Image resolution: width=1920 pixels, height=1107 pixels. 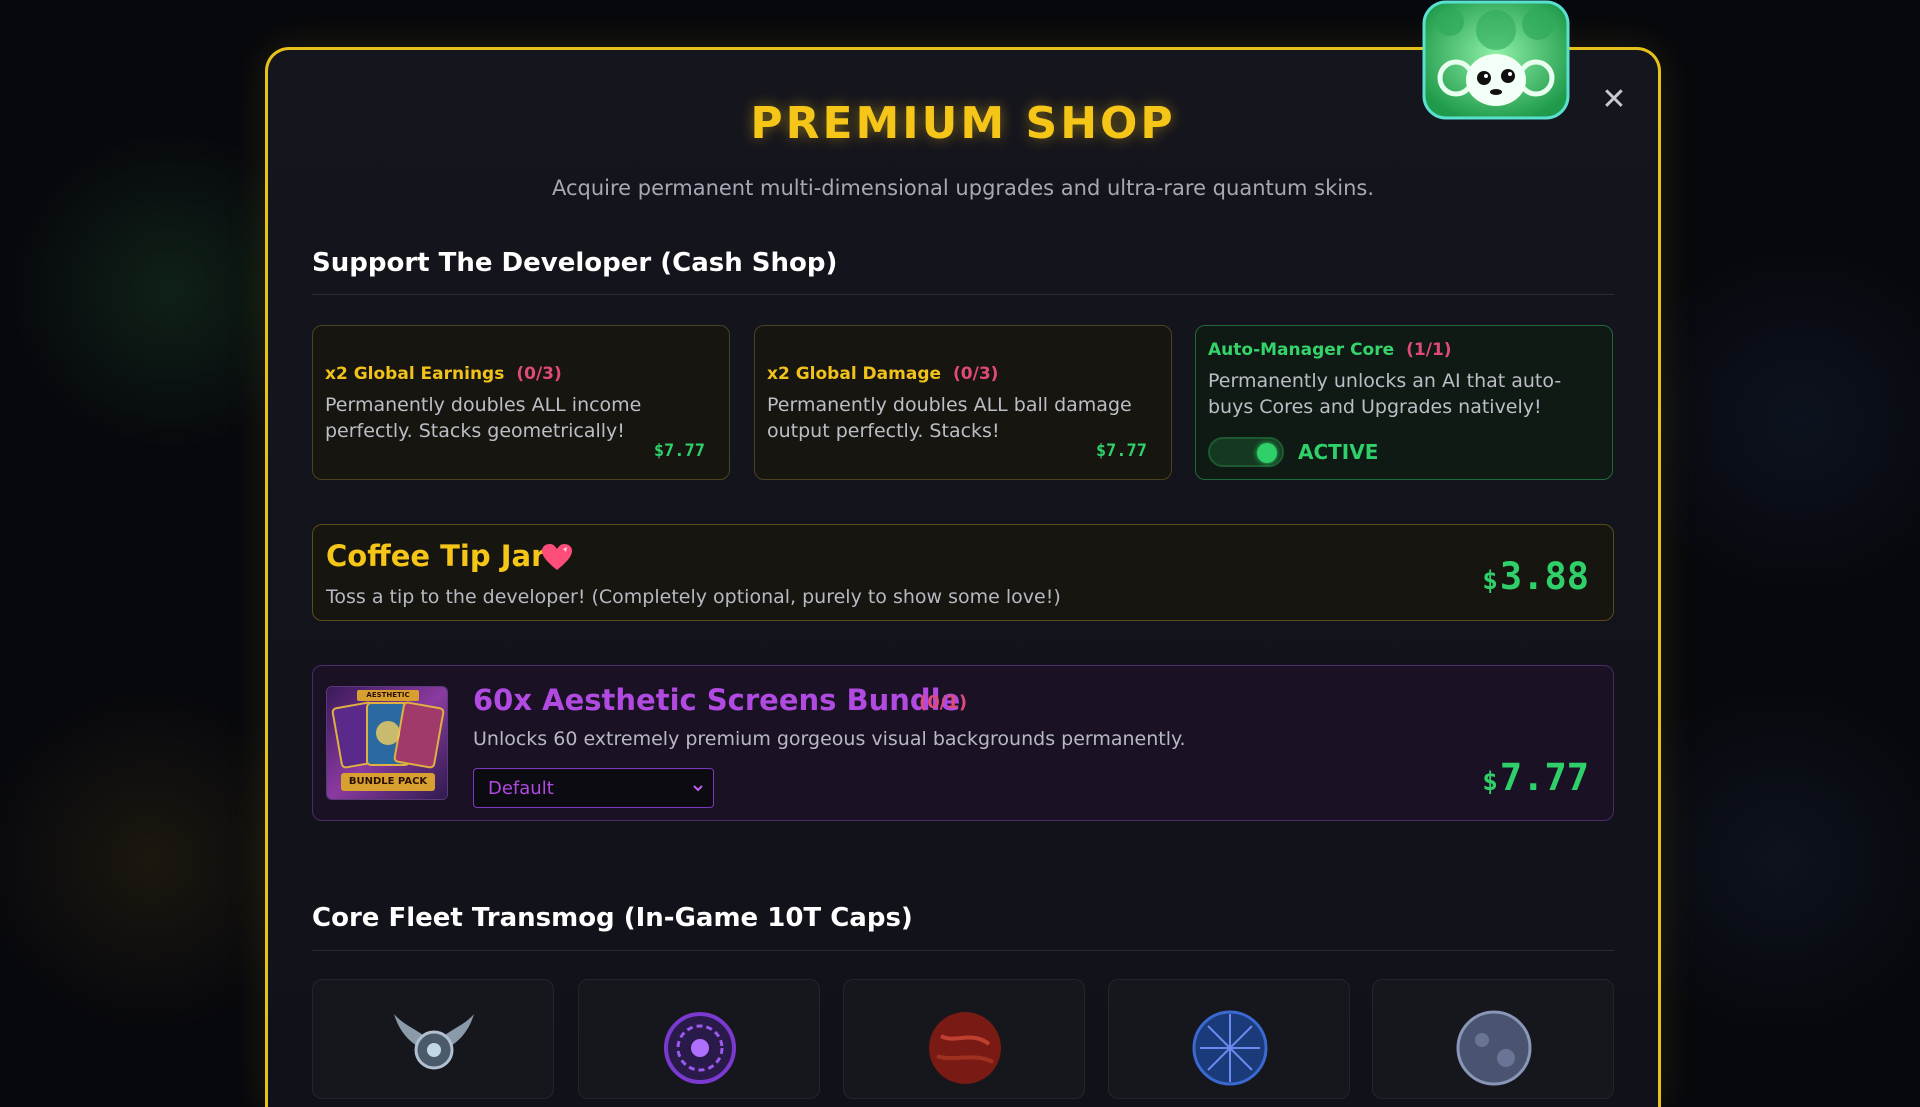 What do you see at coordinates (1544, 777) in the screenshot?
I see `price-amount: 7.77` at bounding box center [1544, 777].